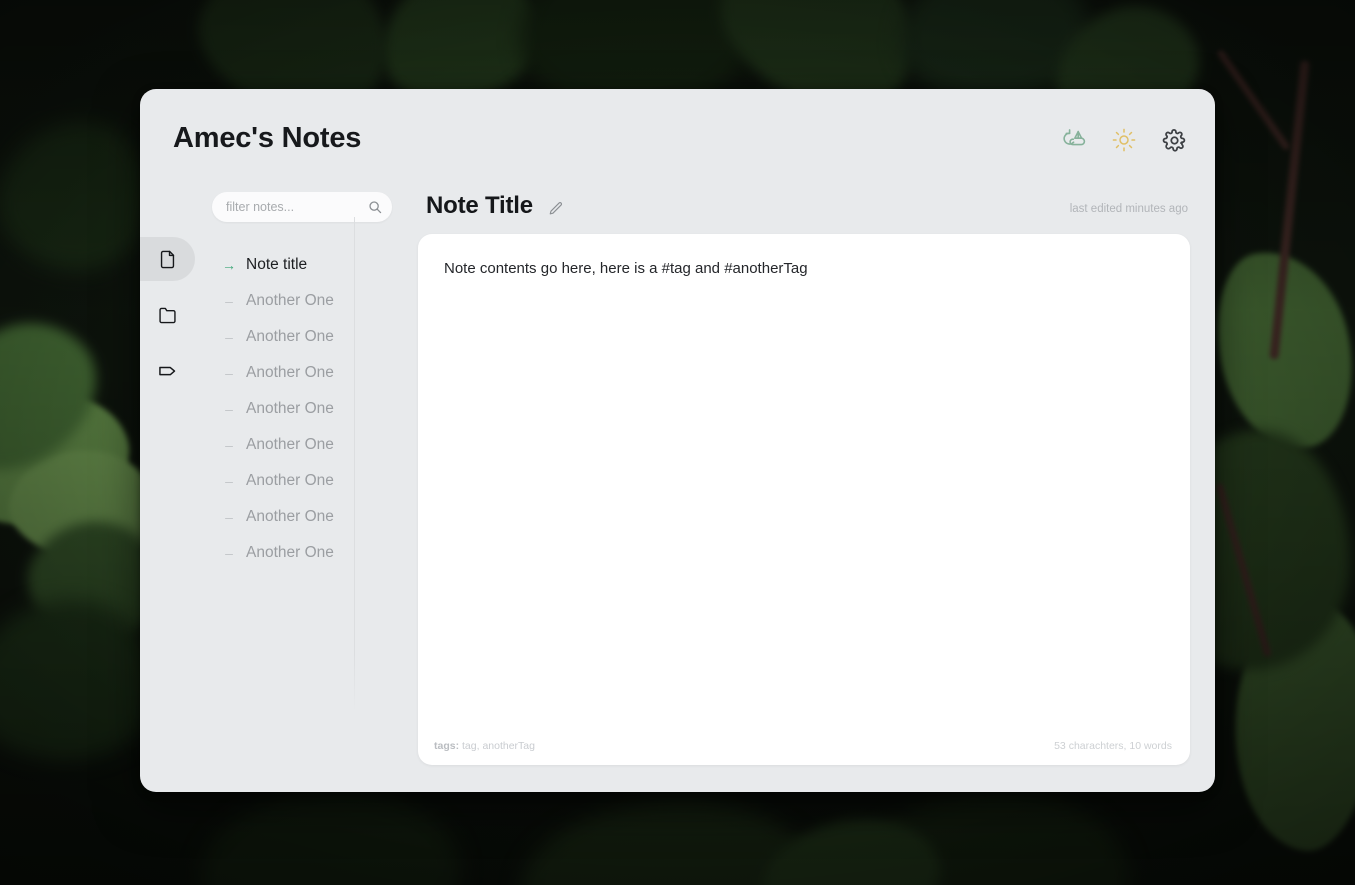 The image size is (1355, 885). Describe the element at coordinates (1113, 746) in the screenshot. I see `char-count-label: 53 charachters, 10 words` at that location.